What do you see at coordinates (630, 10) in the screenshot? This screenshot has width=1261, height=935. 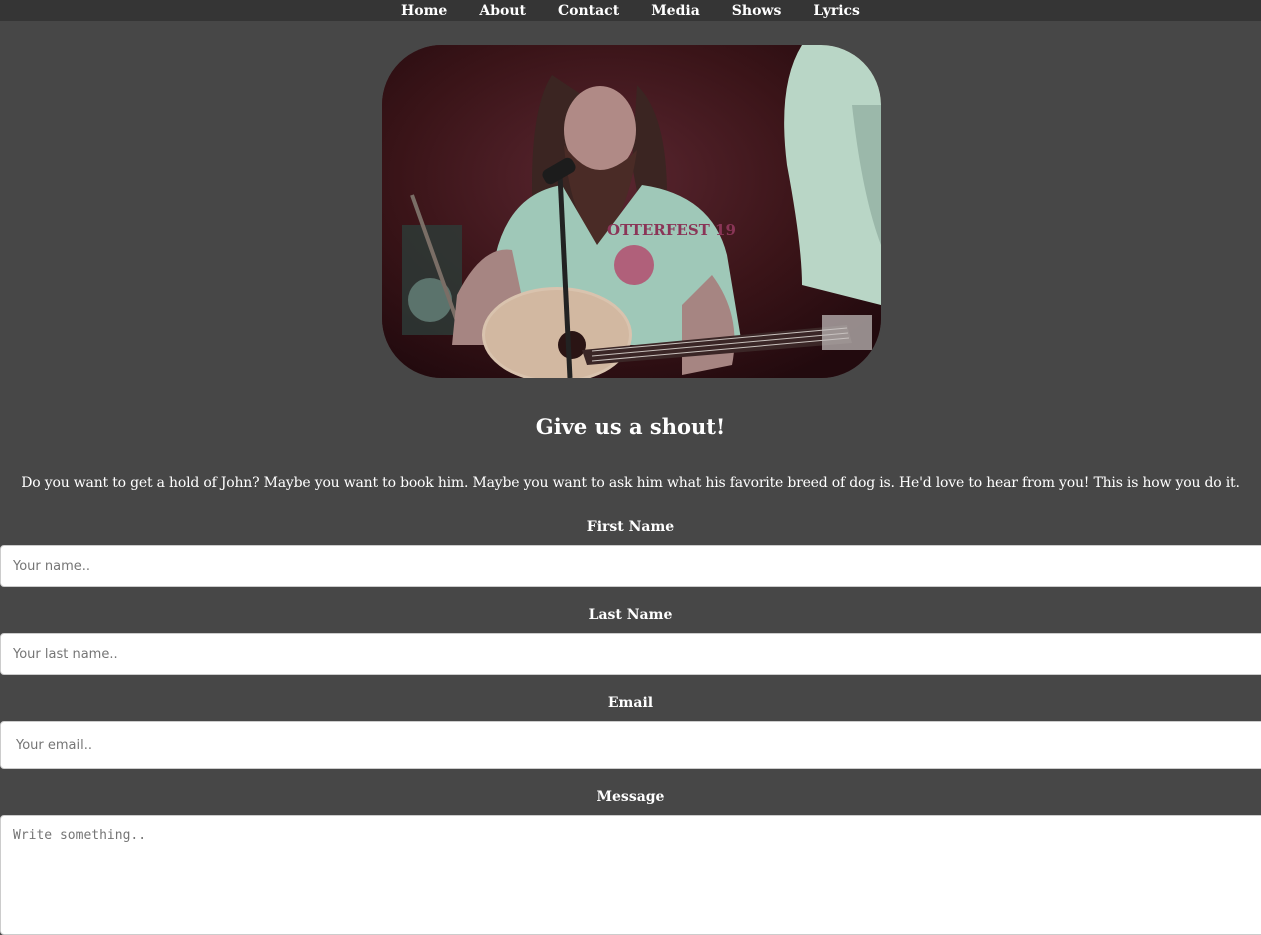 I see `top-nav: Home About Contact Media Shows Lyrics` at bounding box center [630, 10].